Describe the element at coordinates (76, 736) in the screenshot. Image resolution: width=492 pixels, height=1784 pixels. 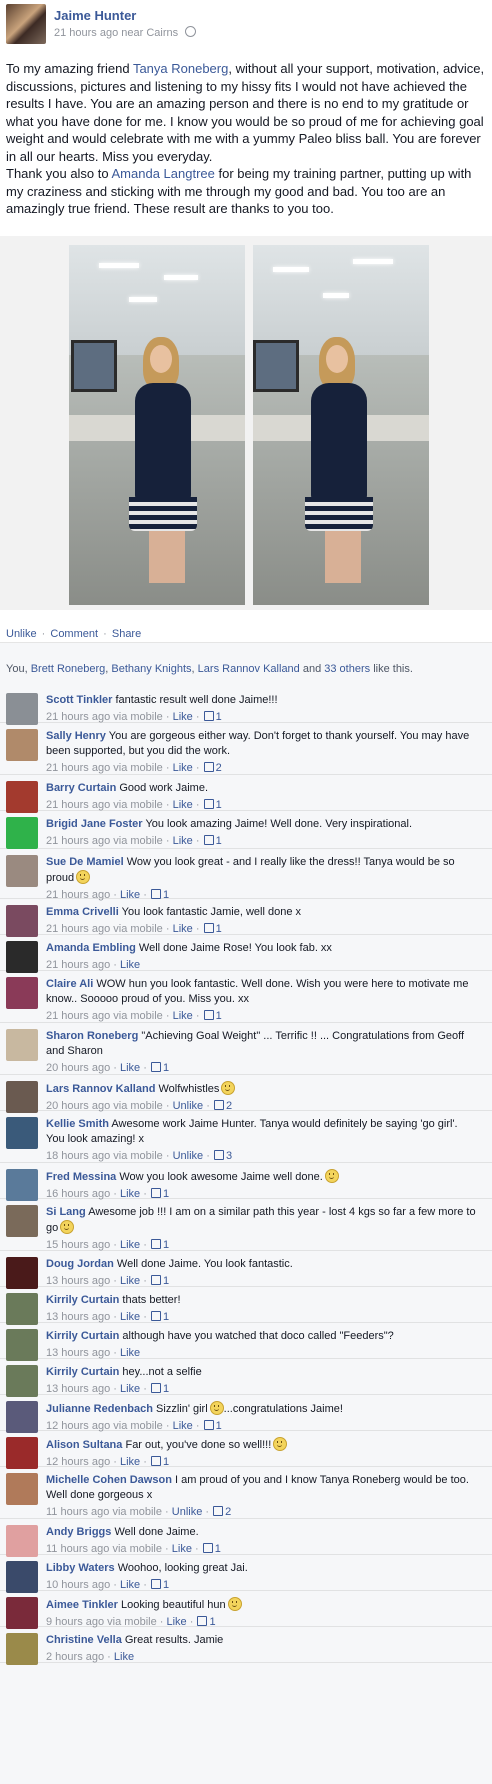
I see `commenter-name: Sally Henry` at that location.